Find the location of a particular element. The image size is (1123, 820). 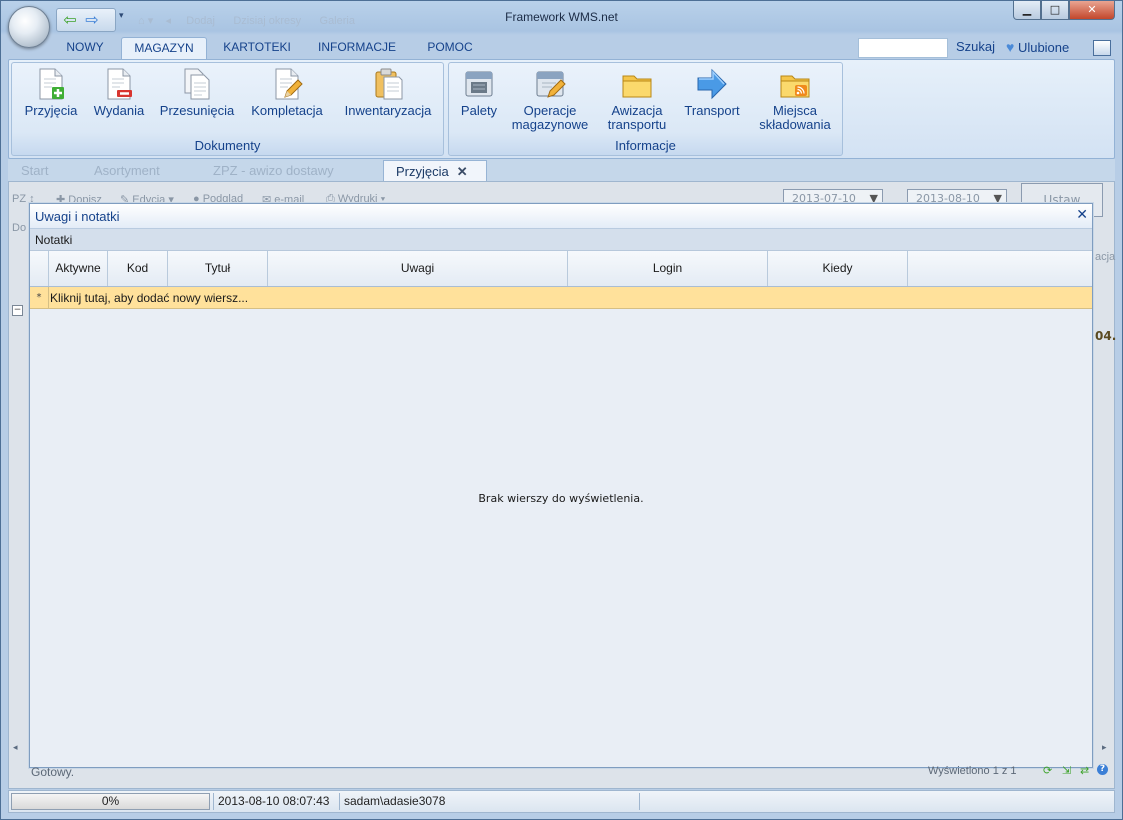

miejsca-label-line1: Miejsca is located at coordinates (795, 110).